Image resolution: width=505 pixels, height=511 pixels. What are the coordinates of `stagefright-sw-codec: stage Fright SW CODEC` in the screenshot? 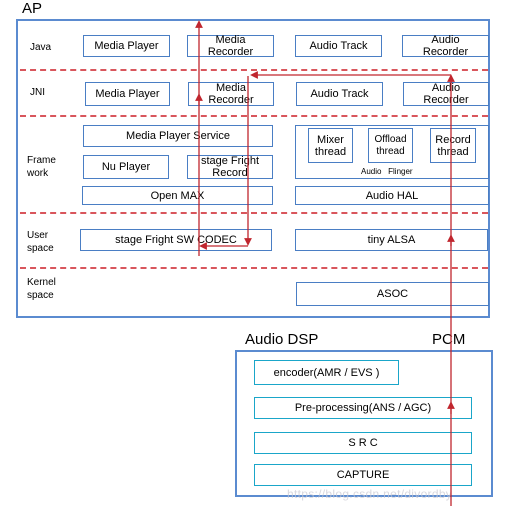 It's located at (176, 240).